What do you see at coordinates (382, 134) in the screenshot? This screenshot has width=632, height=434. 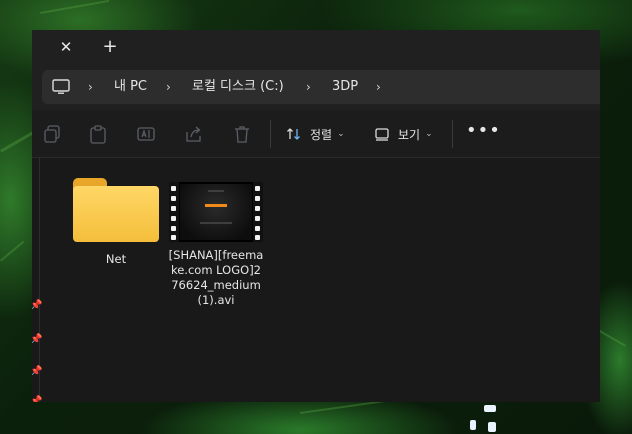 I see `view-icon` at bounding box center [382, 134].